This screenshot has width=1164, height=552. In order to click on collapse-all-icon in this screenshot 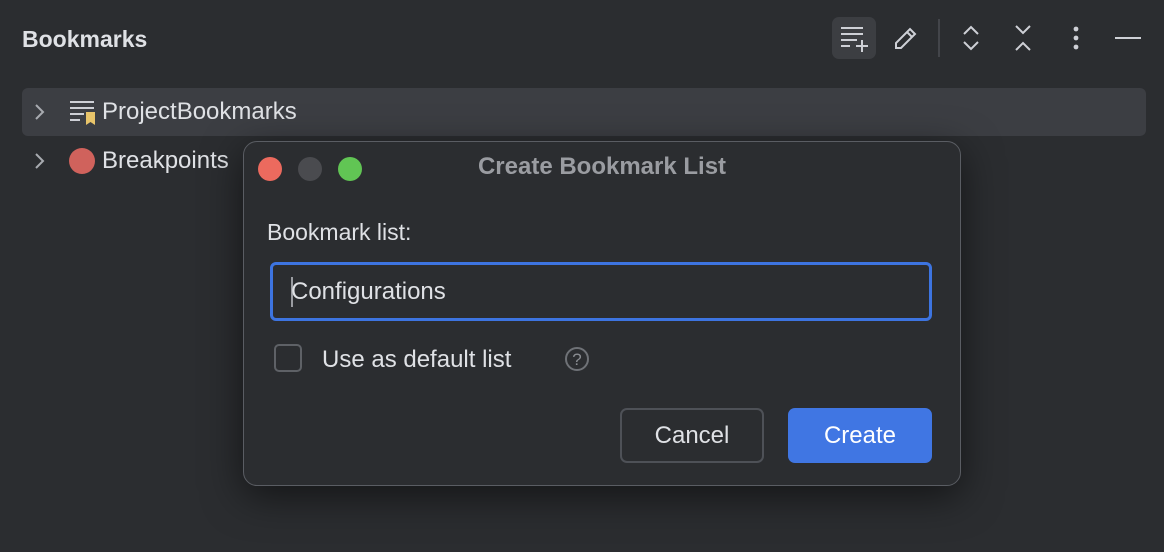, I will do `click(1023, 38)`.